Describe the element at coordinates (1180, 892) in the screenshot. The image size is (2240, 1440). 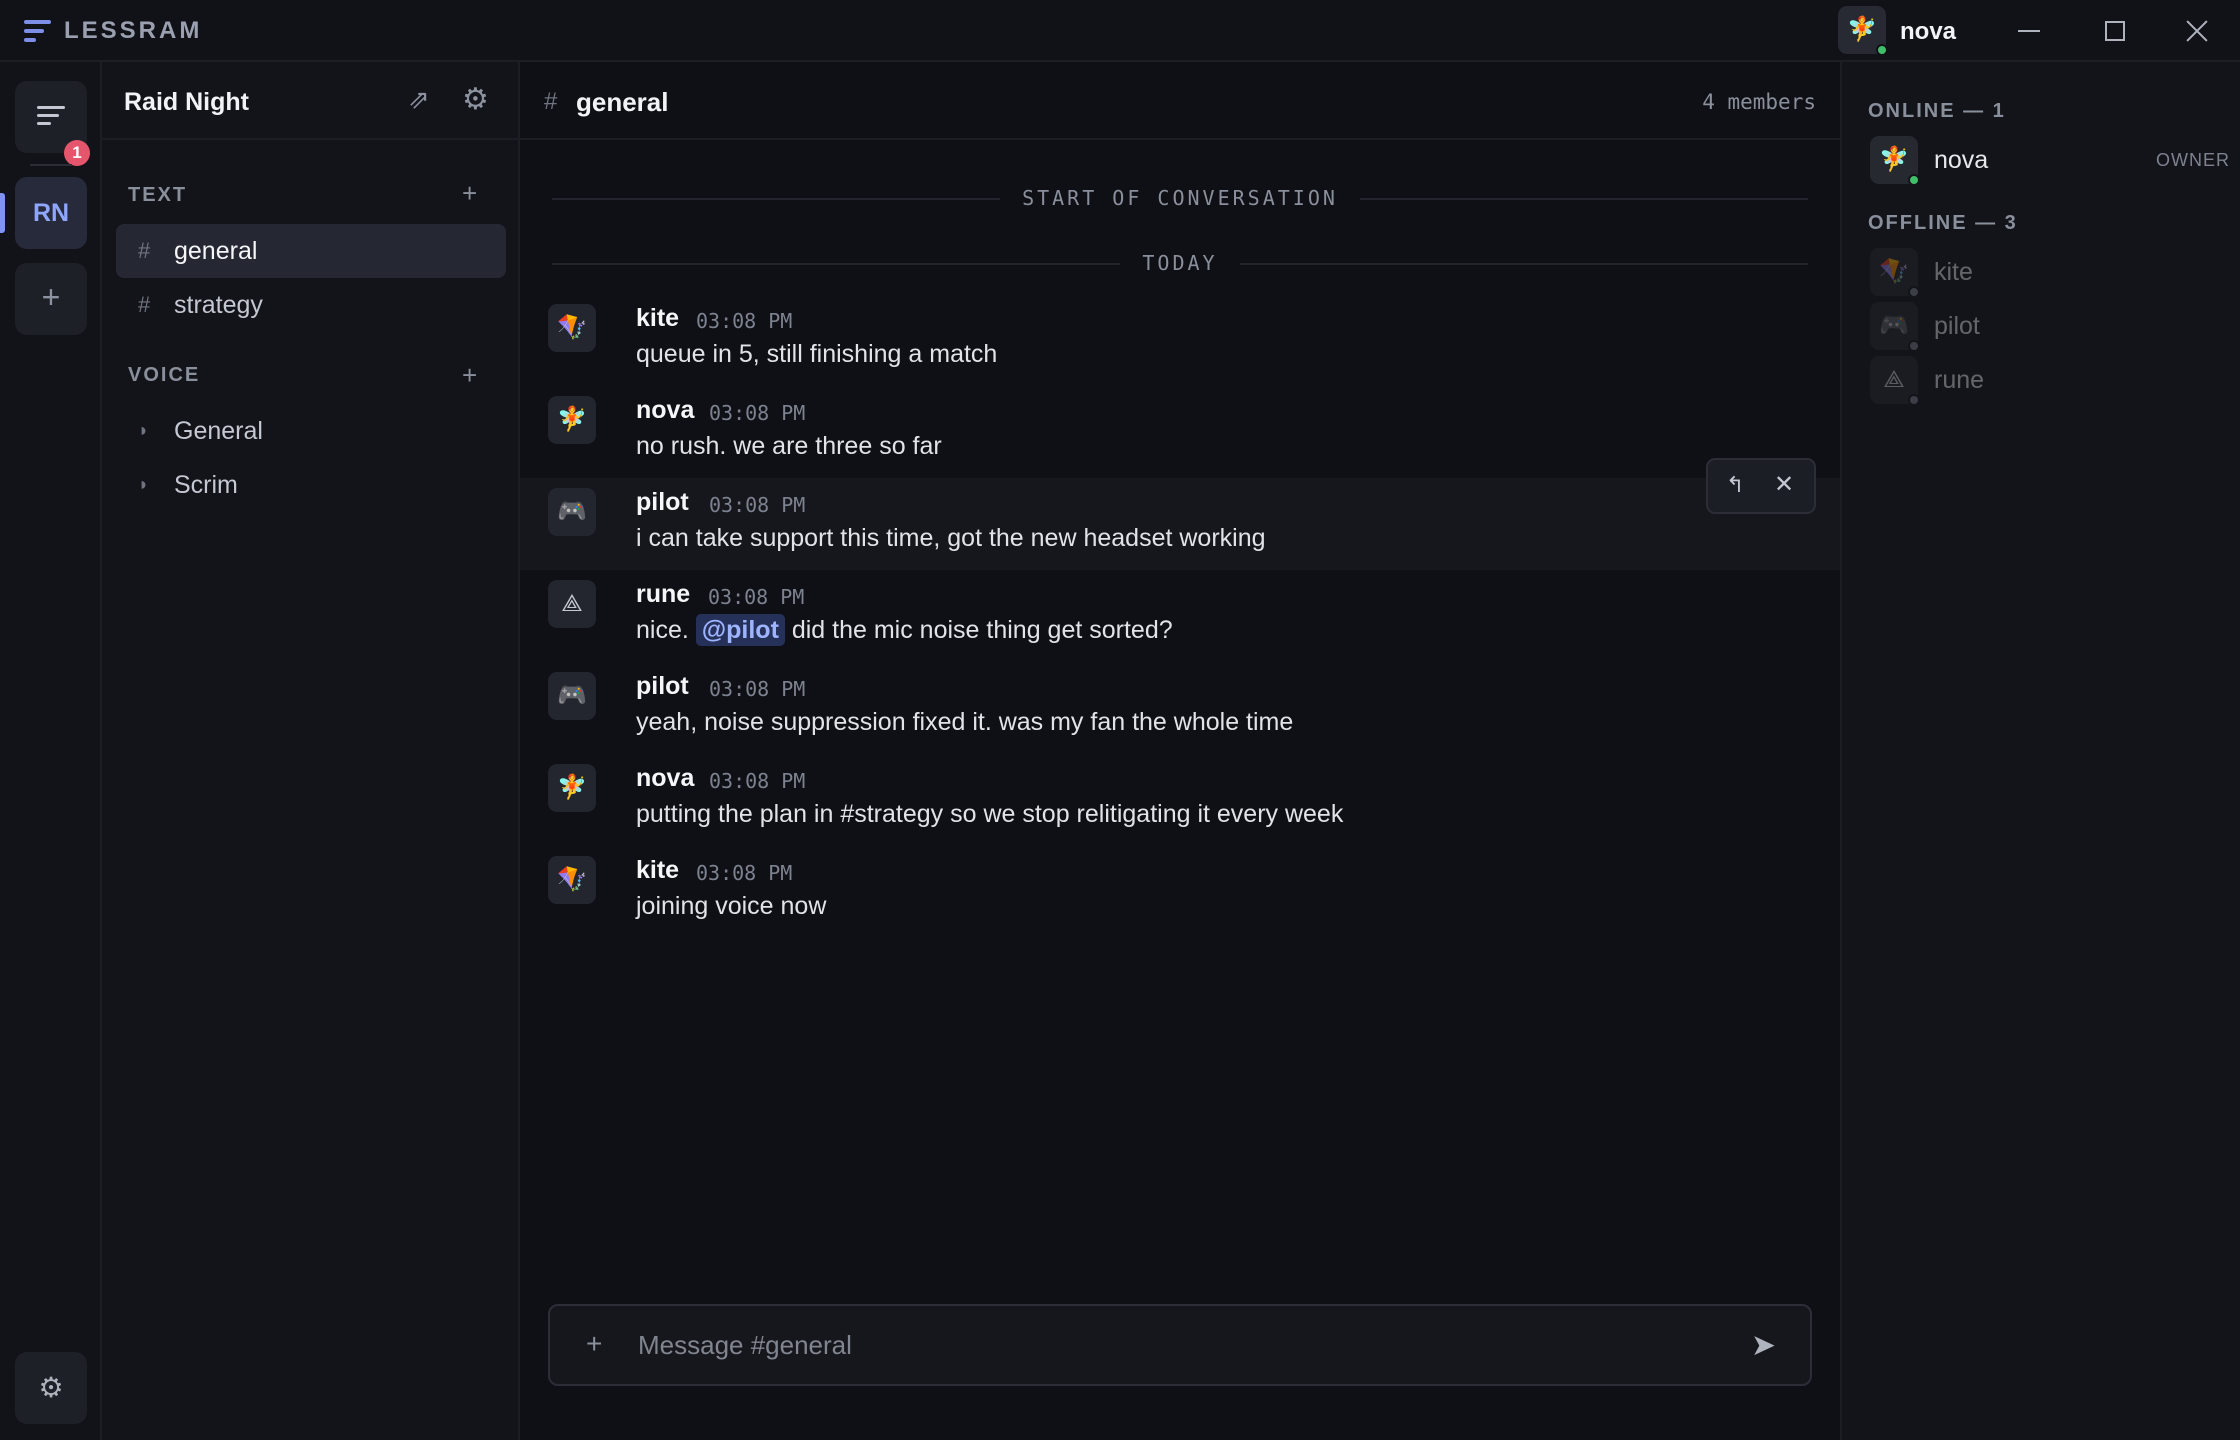
I see `message-item: 🪁 kite 03:08 PM joining voice now` at that location.